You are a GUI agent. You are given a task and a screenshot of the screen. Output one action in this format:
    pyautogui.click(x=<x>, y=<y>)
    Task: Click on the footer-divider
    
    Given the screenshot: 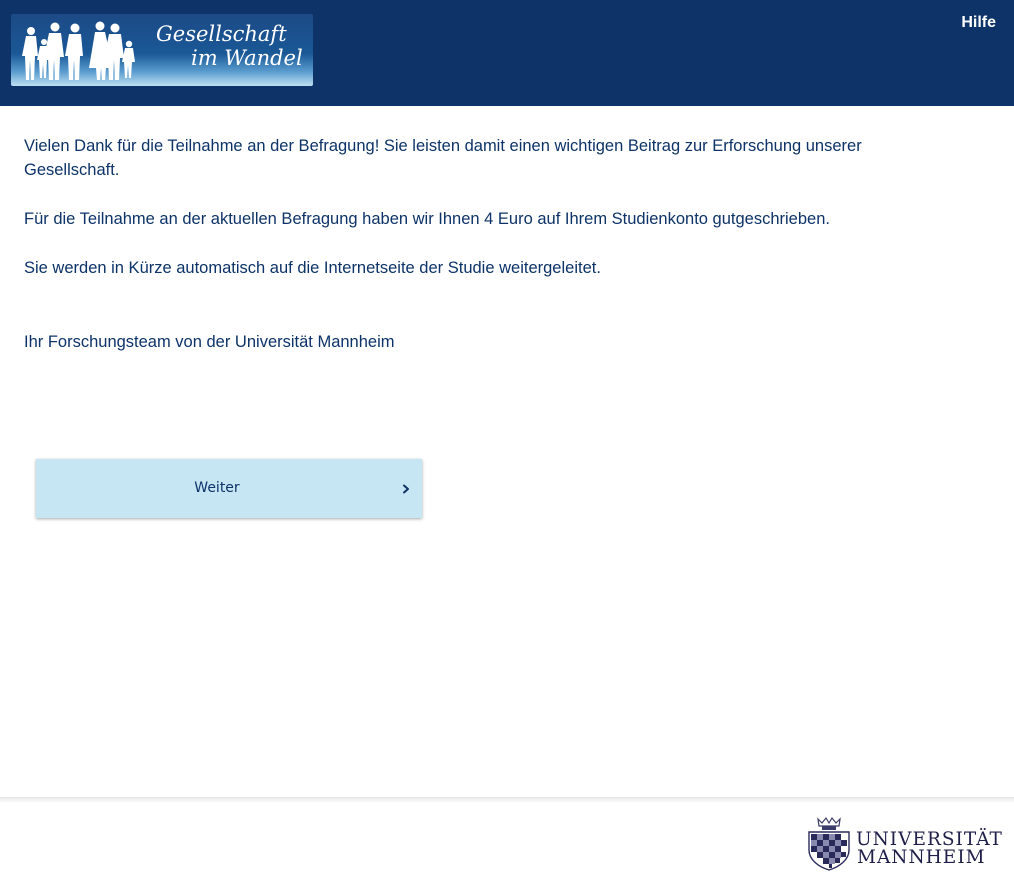 What is the action you would take?
    pyautogui.click(x=507, y=800)
    